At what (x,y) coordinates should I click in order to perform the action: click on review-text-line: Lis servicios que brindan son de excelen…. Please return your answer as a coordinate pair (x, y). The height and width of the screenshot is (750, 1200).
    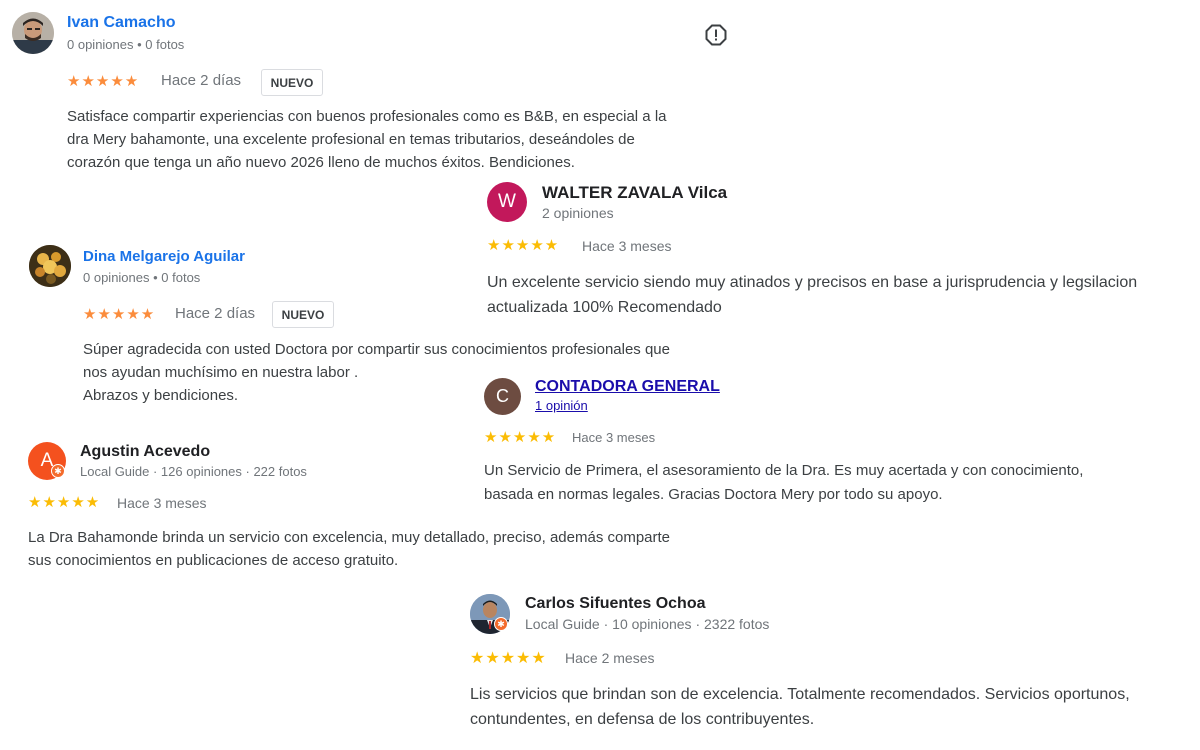
    Looking at the image, I should click on (800, 694).